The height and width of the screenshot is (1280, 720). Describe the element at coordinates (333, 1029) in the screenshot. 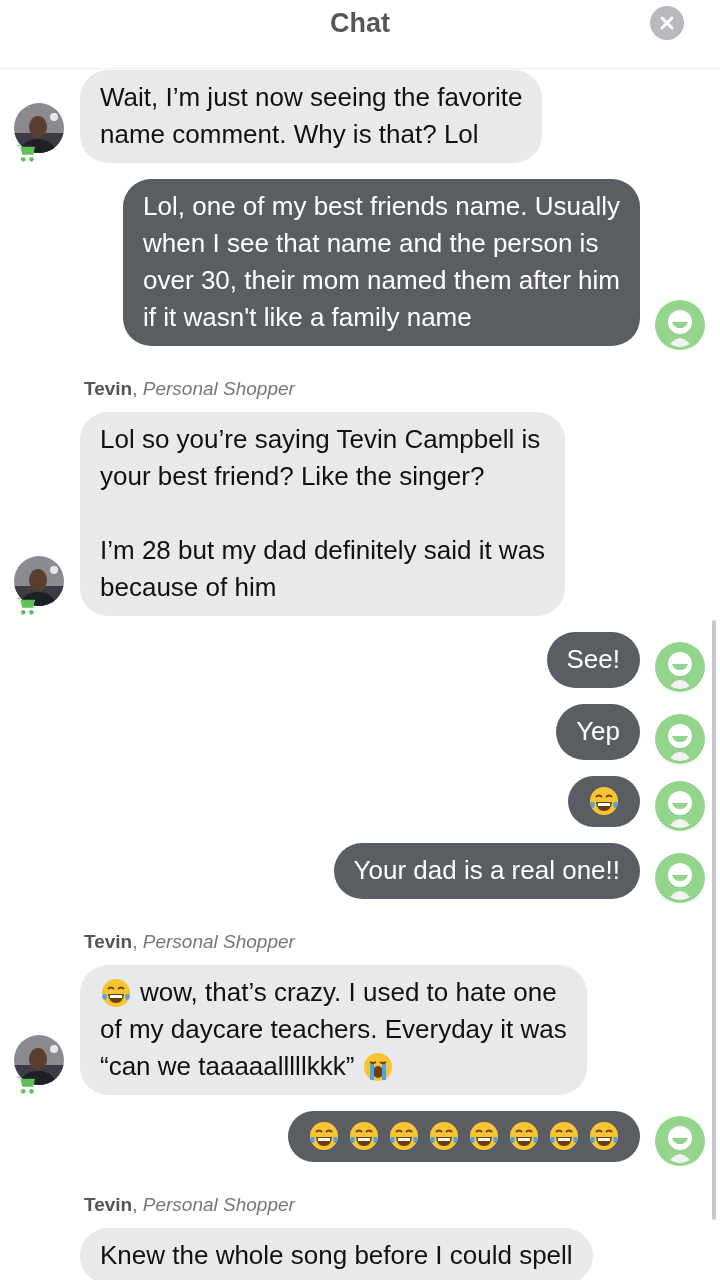

I see `message-text: of my daycare teachers. Everyday it was` at that location.